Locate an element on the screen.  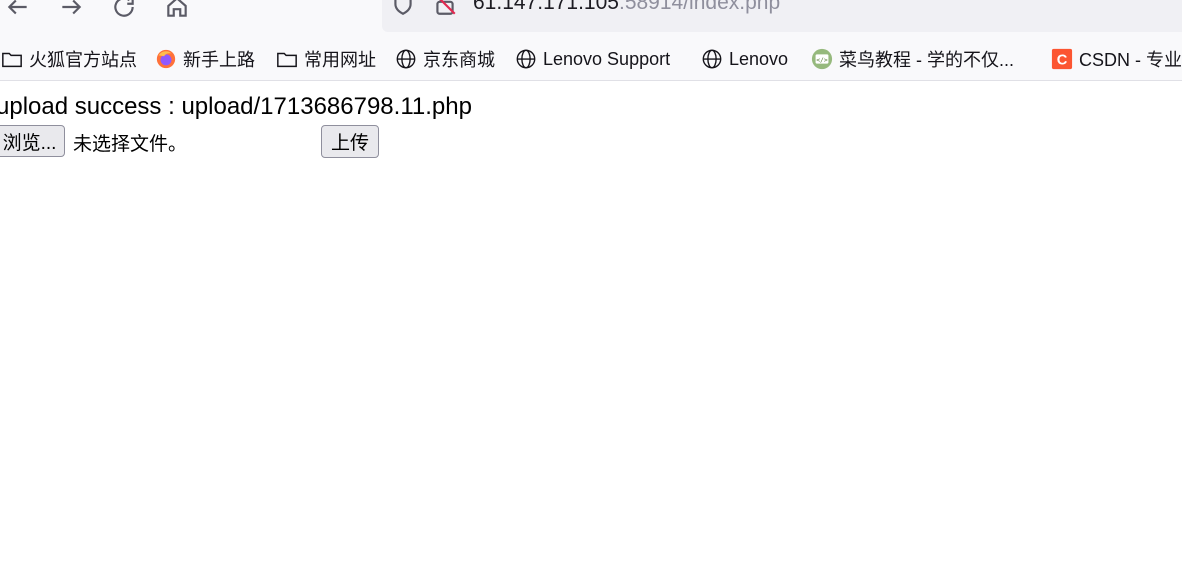
runoob-icon: </> is located at coordinates (822, 59).